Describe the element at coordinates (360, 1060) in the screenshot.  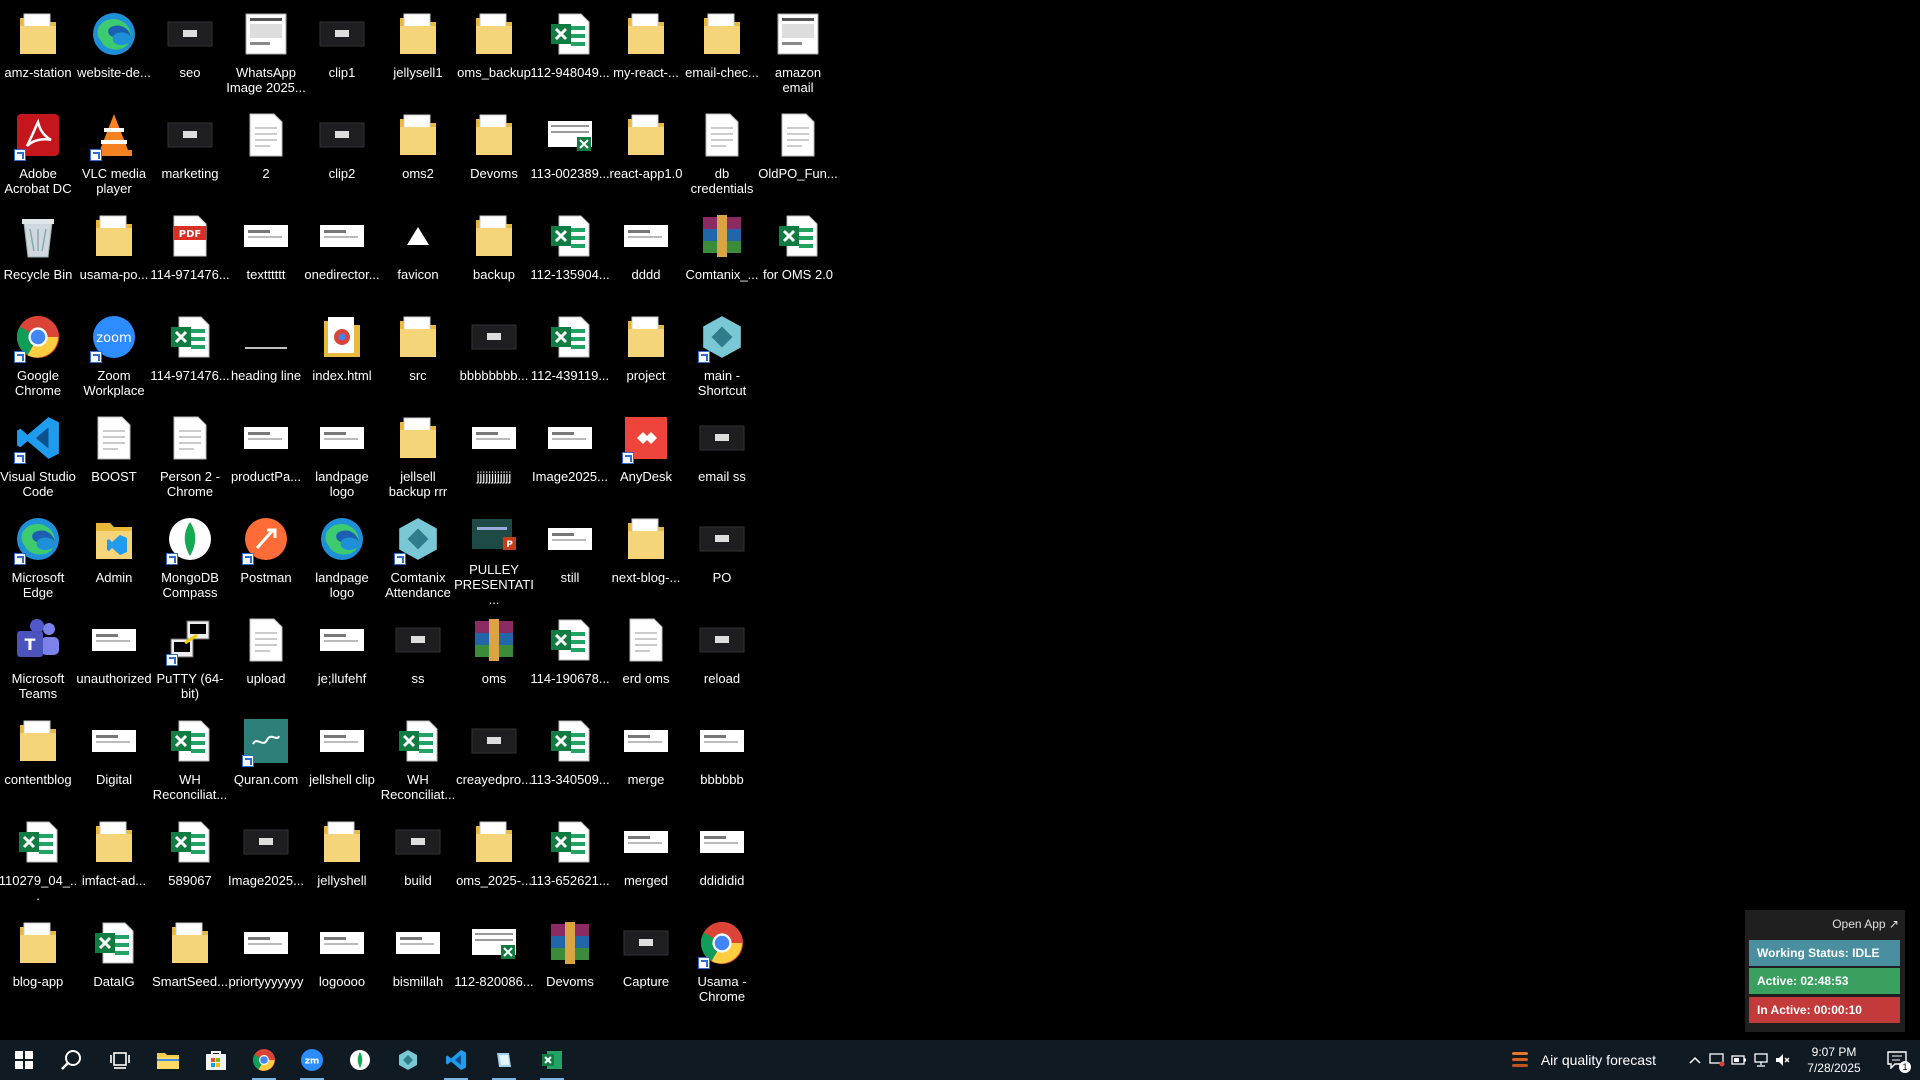
I see `taskbar-mongodb` at that location.